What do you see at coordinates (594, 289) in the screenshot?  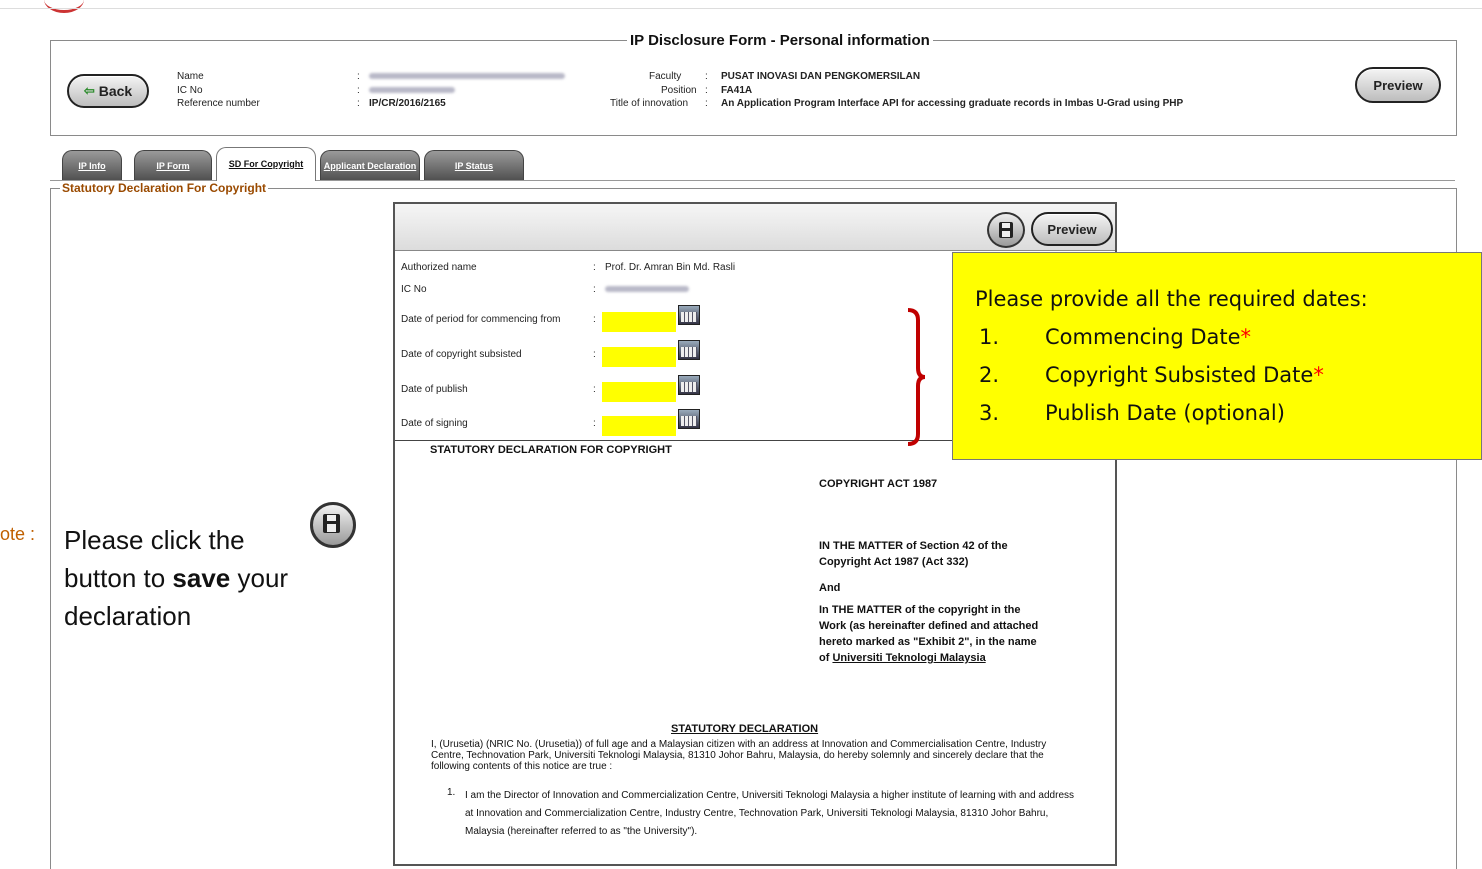 I see `panel-ic-colon: :` at bounding box center [594, 289].